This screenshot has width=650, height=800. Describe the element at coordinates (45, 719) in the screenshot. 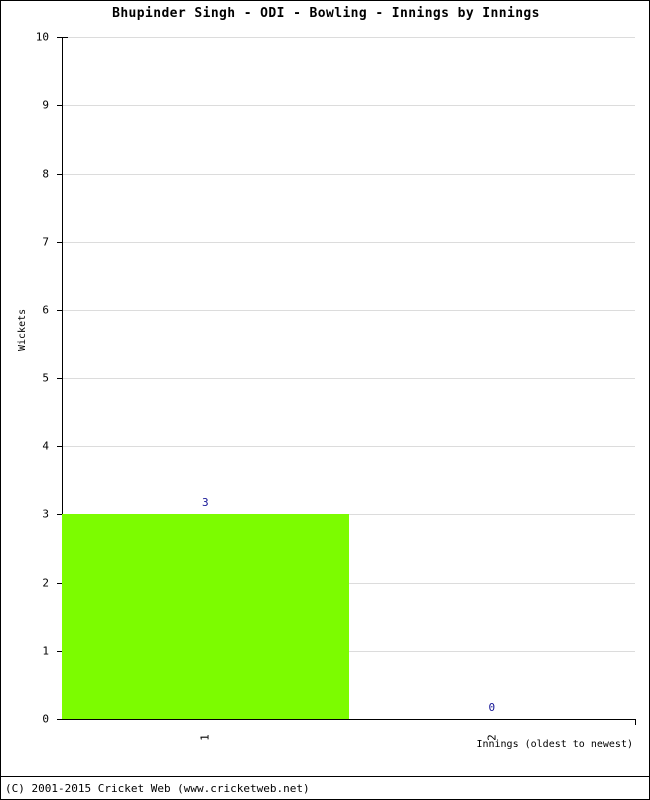

I see `y-tick-label-0: 0` at that location.